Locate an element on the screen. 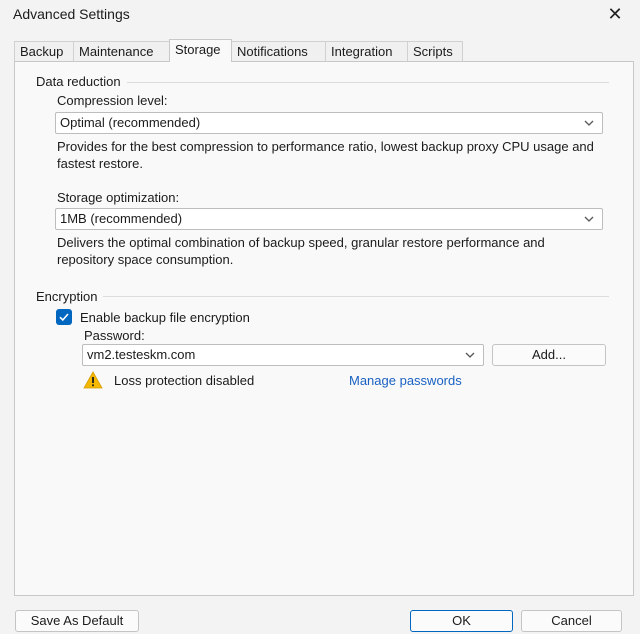 This screenshot has width=640, height=634. password-select: vm2.testeskm.com is located at coordinates (283, 355).